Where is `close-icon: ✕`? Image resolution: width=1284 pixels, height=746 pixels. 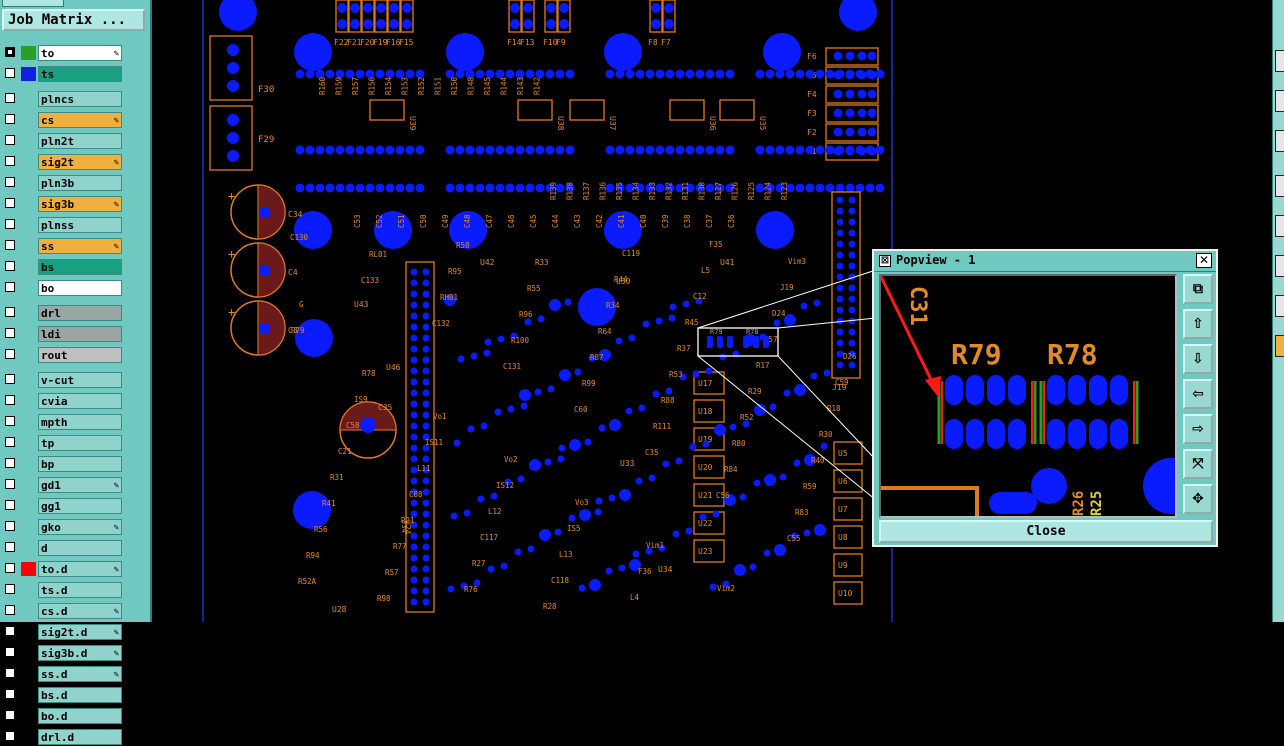
close-icon: ✕ is located at coordinates (1204, 260).